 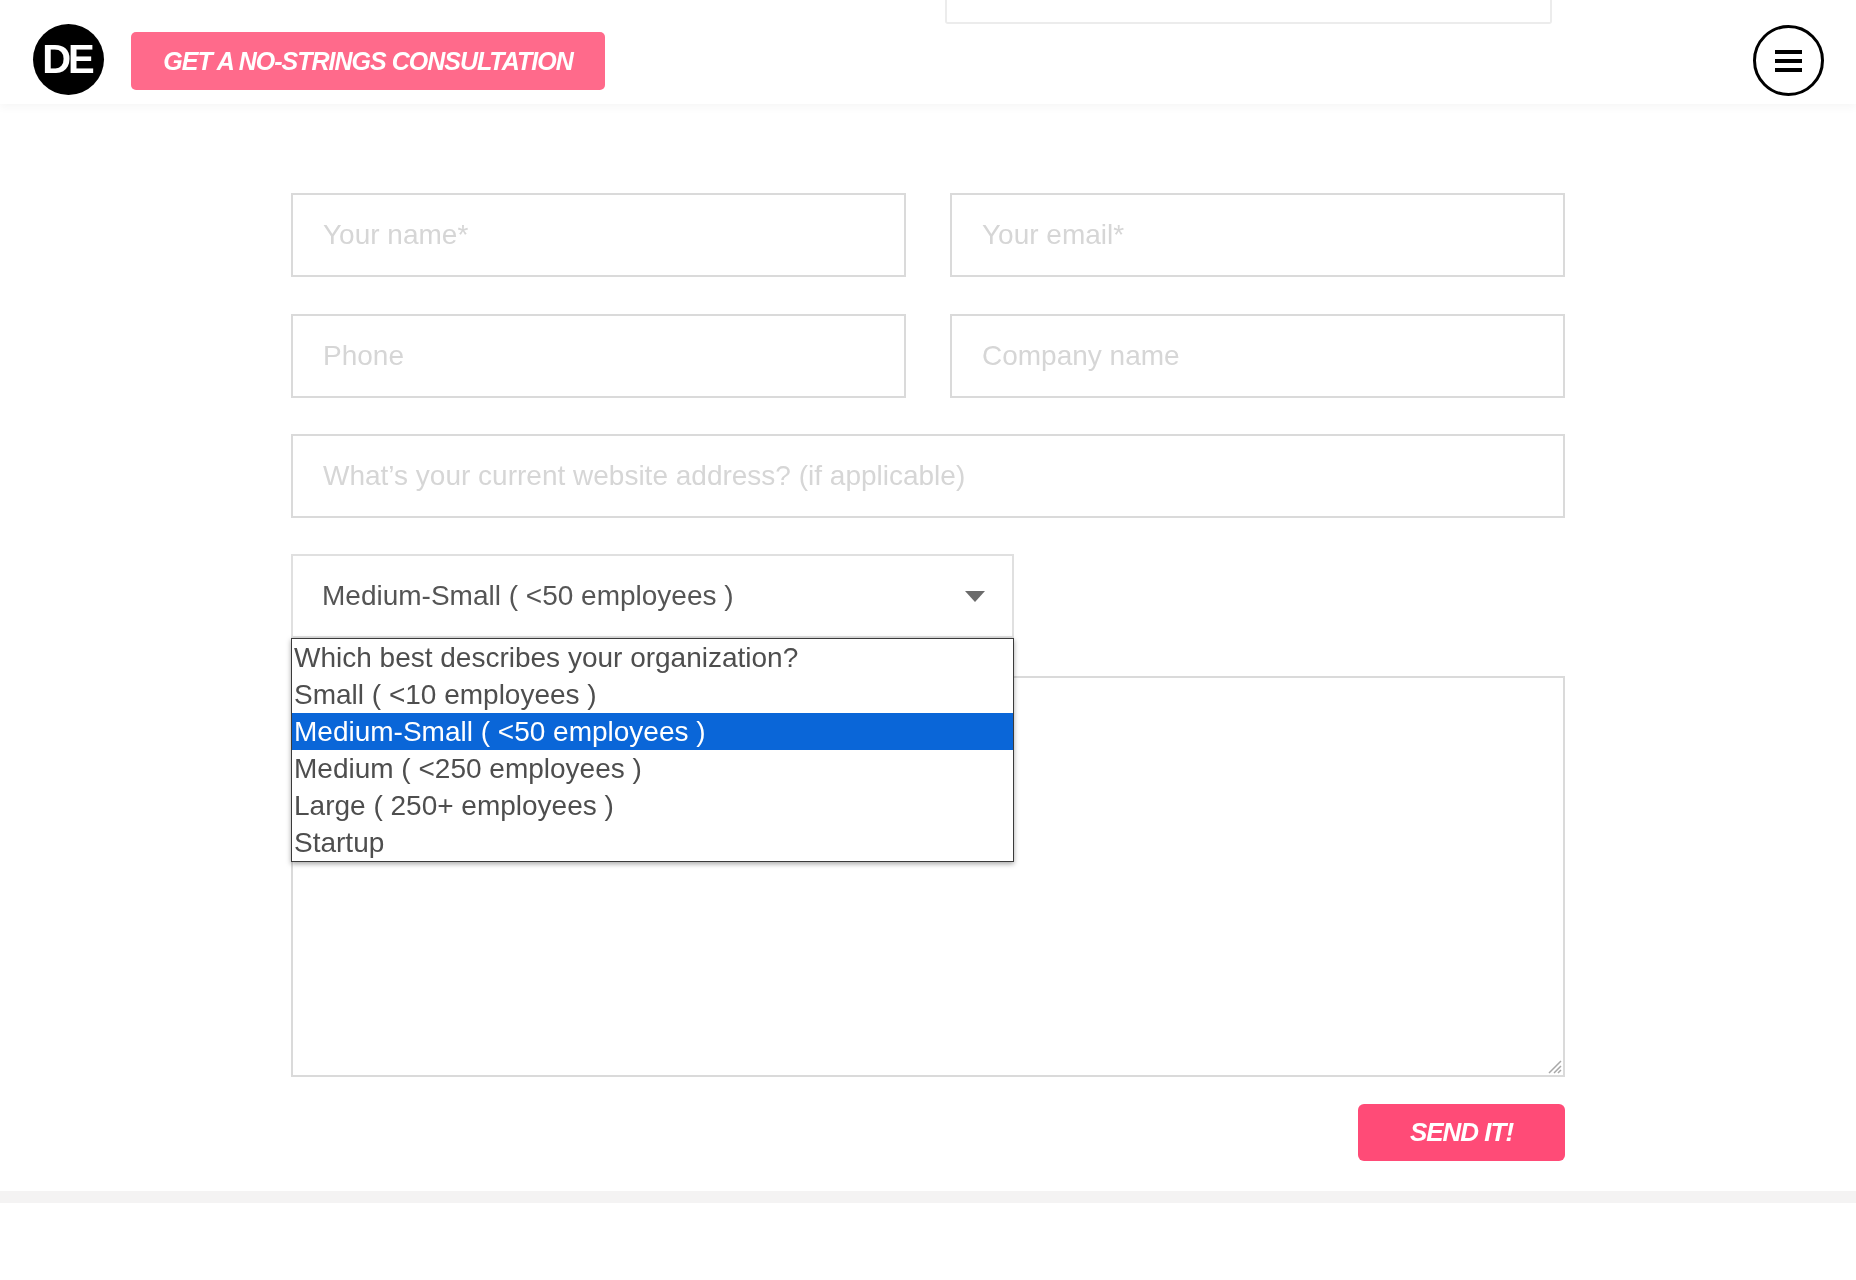 I want to click on dropdown-option: Medium-Small ( <50 employees ), so click(x=652, y=731).